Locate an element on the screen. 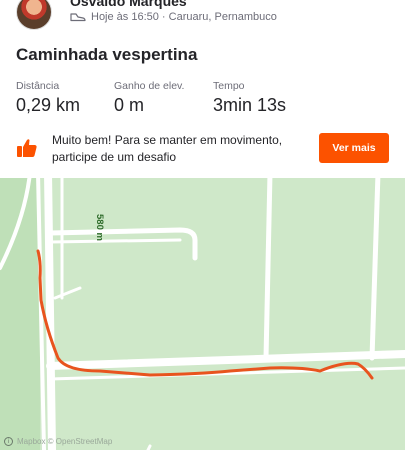 This screenshot has height=450, width=405. info-icon: i is located at coordinates (8, 441).